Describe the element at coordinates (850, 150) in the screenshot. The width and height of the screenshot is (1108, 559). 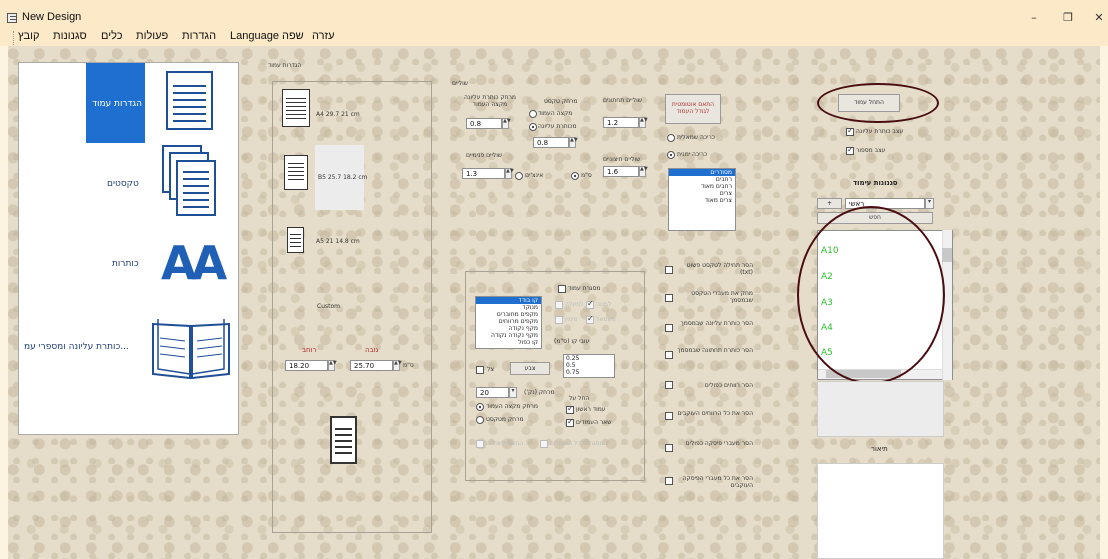
I see `format-numbering-checkbox` at that location.